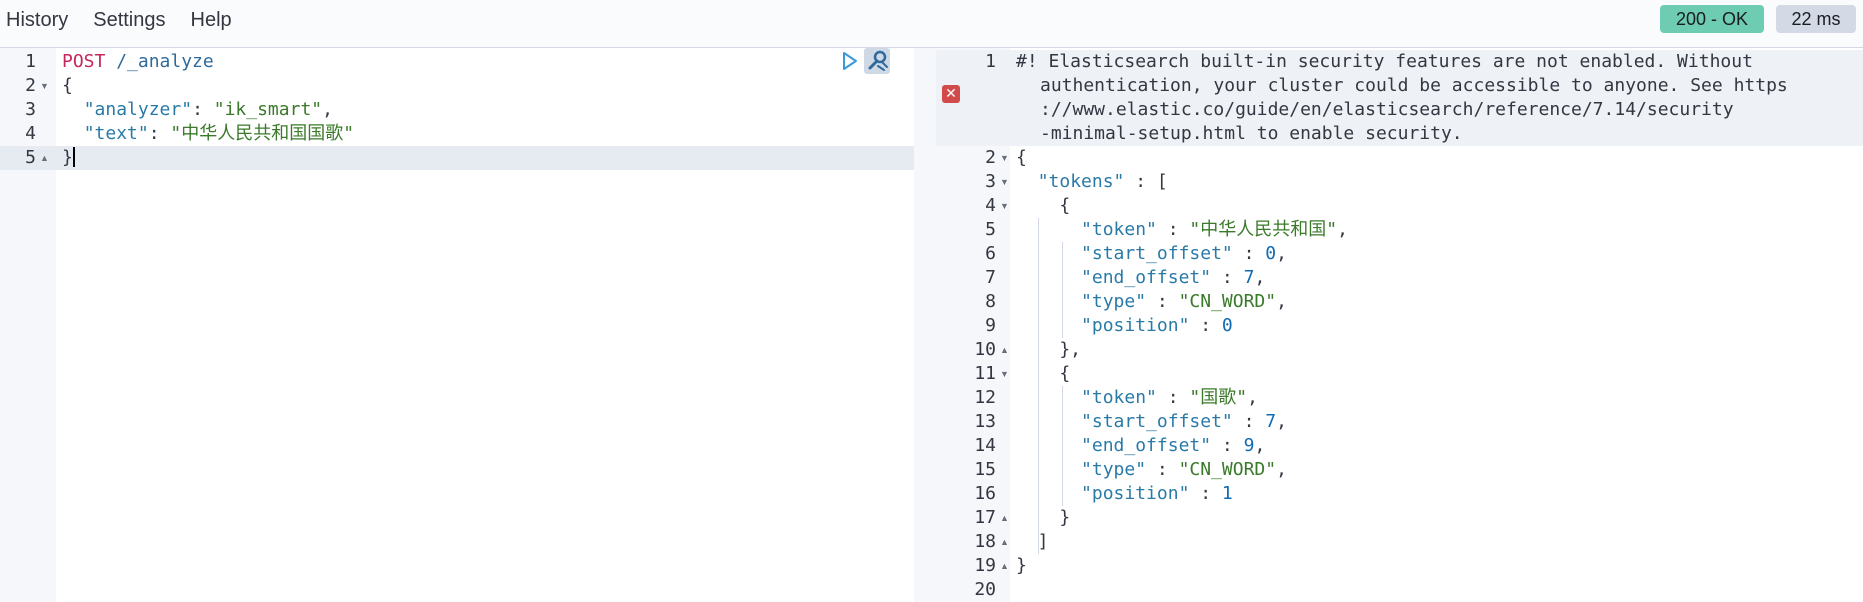 This screenshot has width=1863, height=602. I want to click on json-key: "tokens", so click(1081, 181).